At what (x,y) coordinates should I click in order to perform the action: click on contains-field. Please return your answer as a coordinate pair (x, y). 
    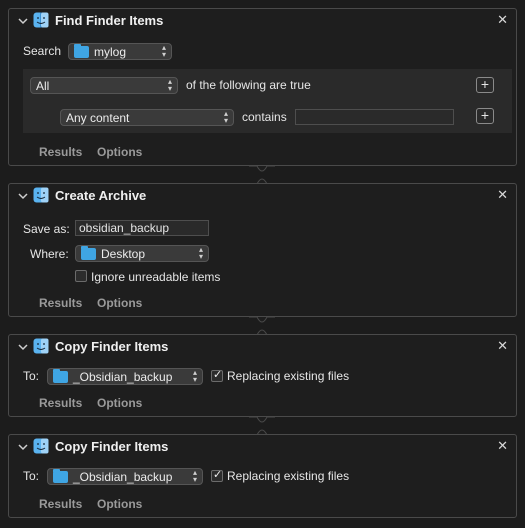
    Looking at the image, I should click on (374, 117).